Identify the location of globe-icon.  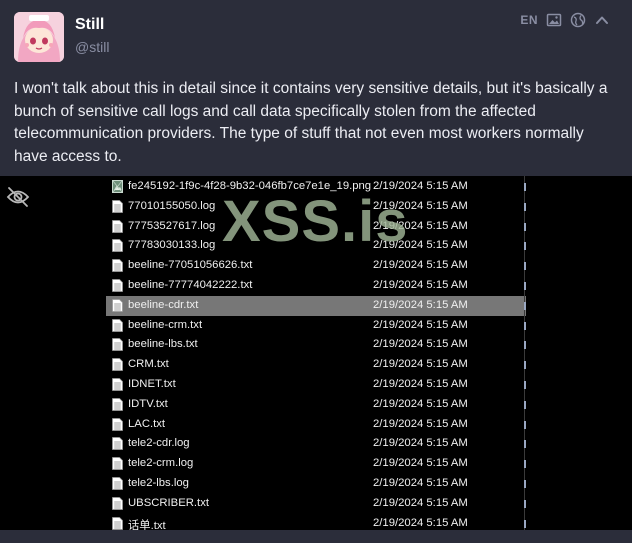
(578, 20).